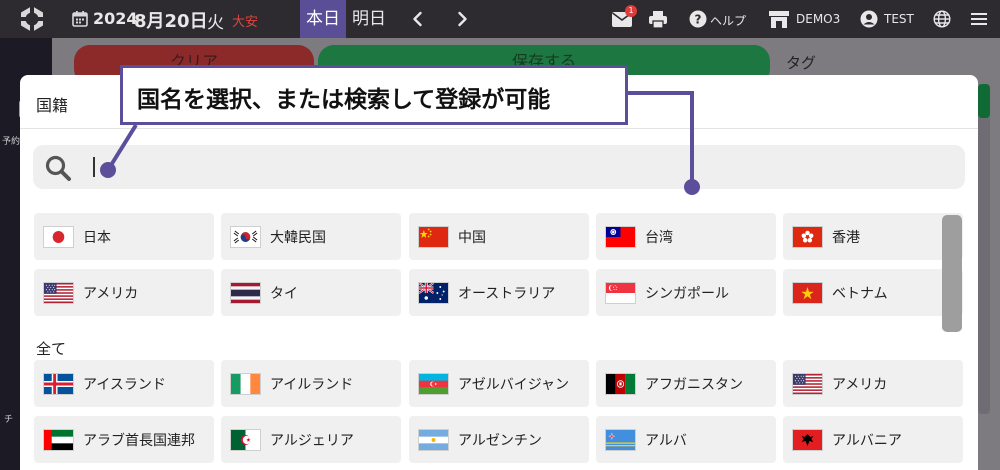 The height and width of the screenshot is (470, 1000). I want to click on all-countries-label: 全て, so click(51, 349).